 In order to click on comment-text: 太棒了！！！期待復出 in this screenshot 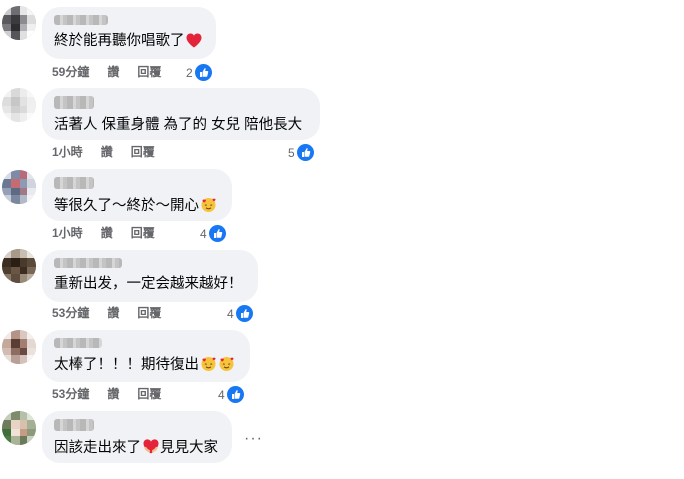, I will do `click(146, 366)`.